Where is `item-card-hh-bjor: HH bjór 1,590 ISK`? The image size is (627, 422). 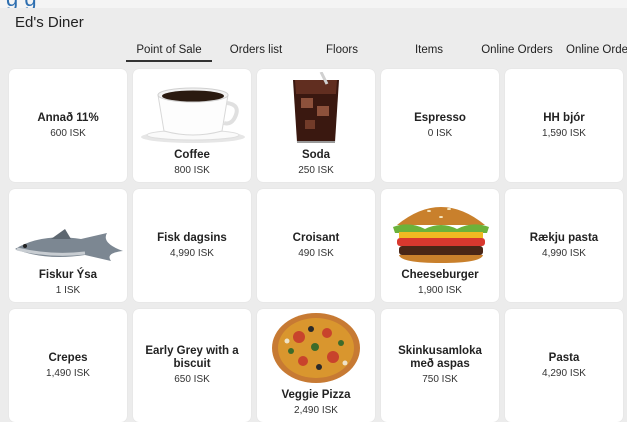 item-card-hh-bjor: HH bjór 1,590 ISK is located at coordinates (564, 125).